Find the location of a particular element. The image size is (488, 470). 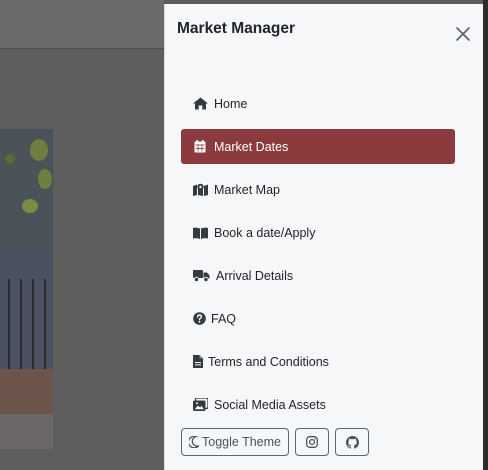

nav-item-label: Arrival Details is located at coordinates (255, 275).